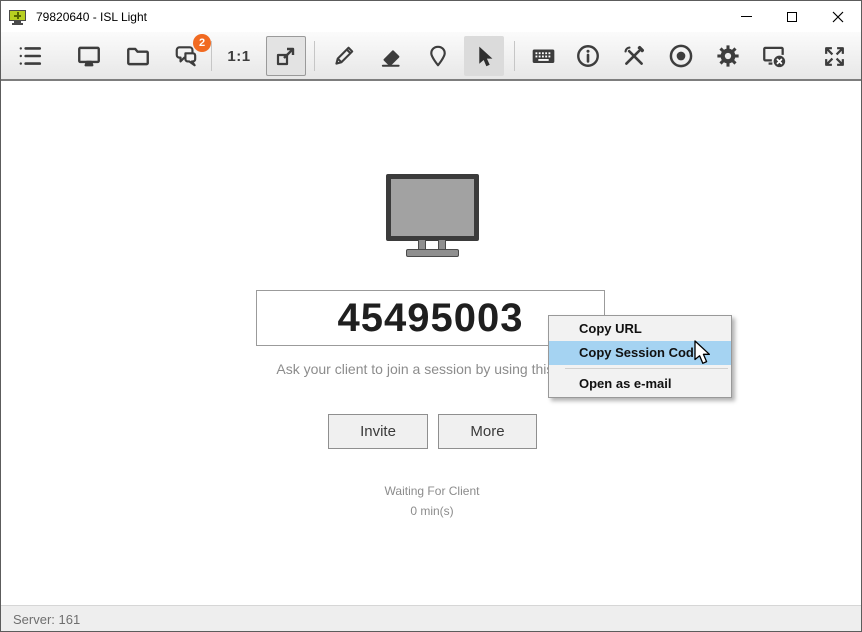  I want to click on waiting-monitor-icon, so click(432, 216).